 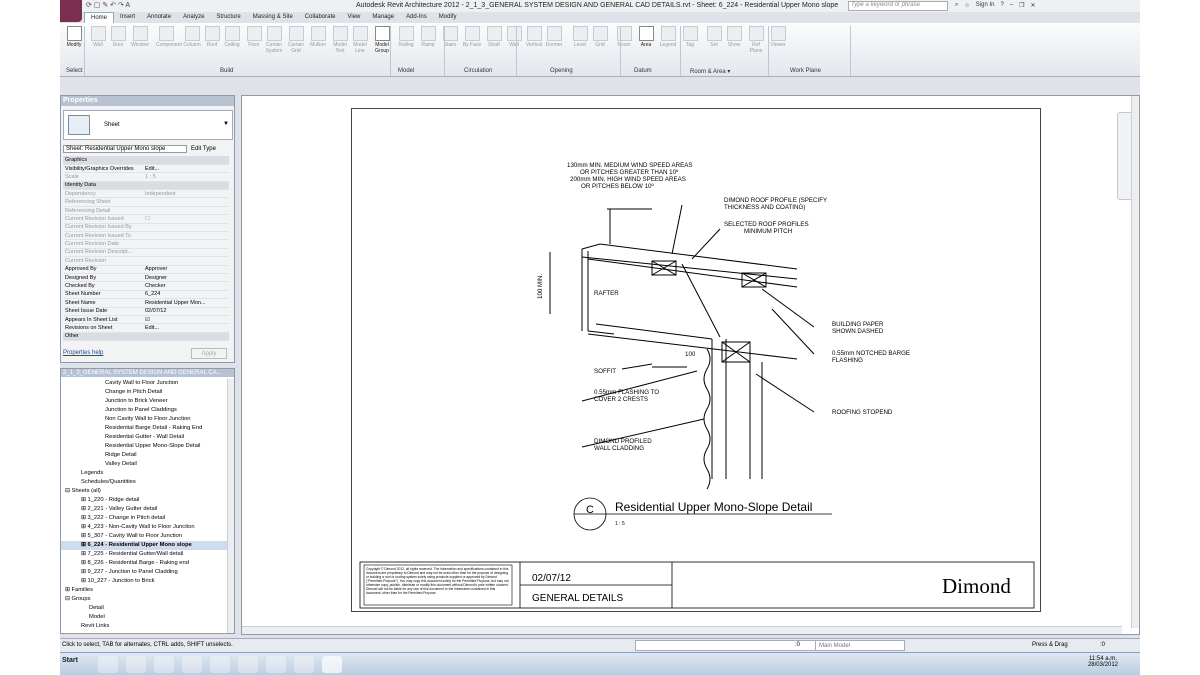 I want to click on ribbon-button-model-group: Model Group, so click(x=382, y=40).